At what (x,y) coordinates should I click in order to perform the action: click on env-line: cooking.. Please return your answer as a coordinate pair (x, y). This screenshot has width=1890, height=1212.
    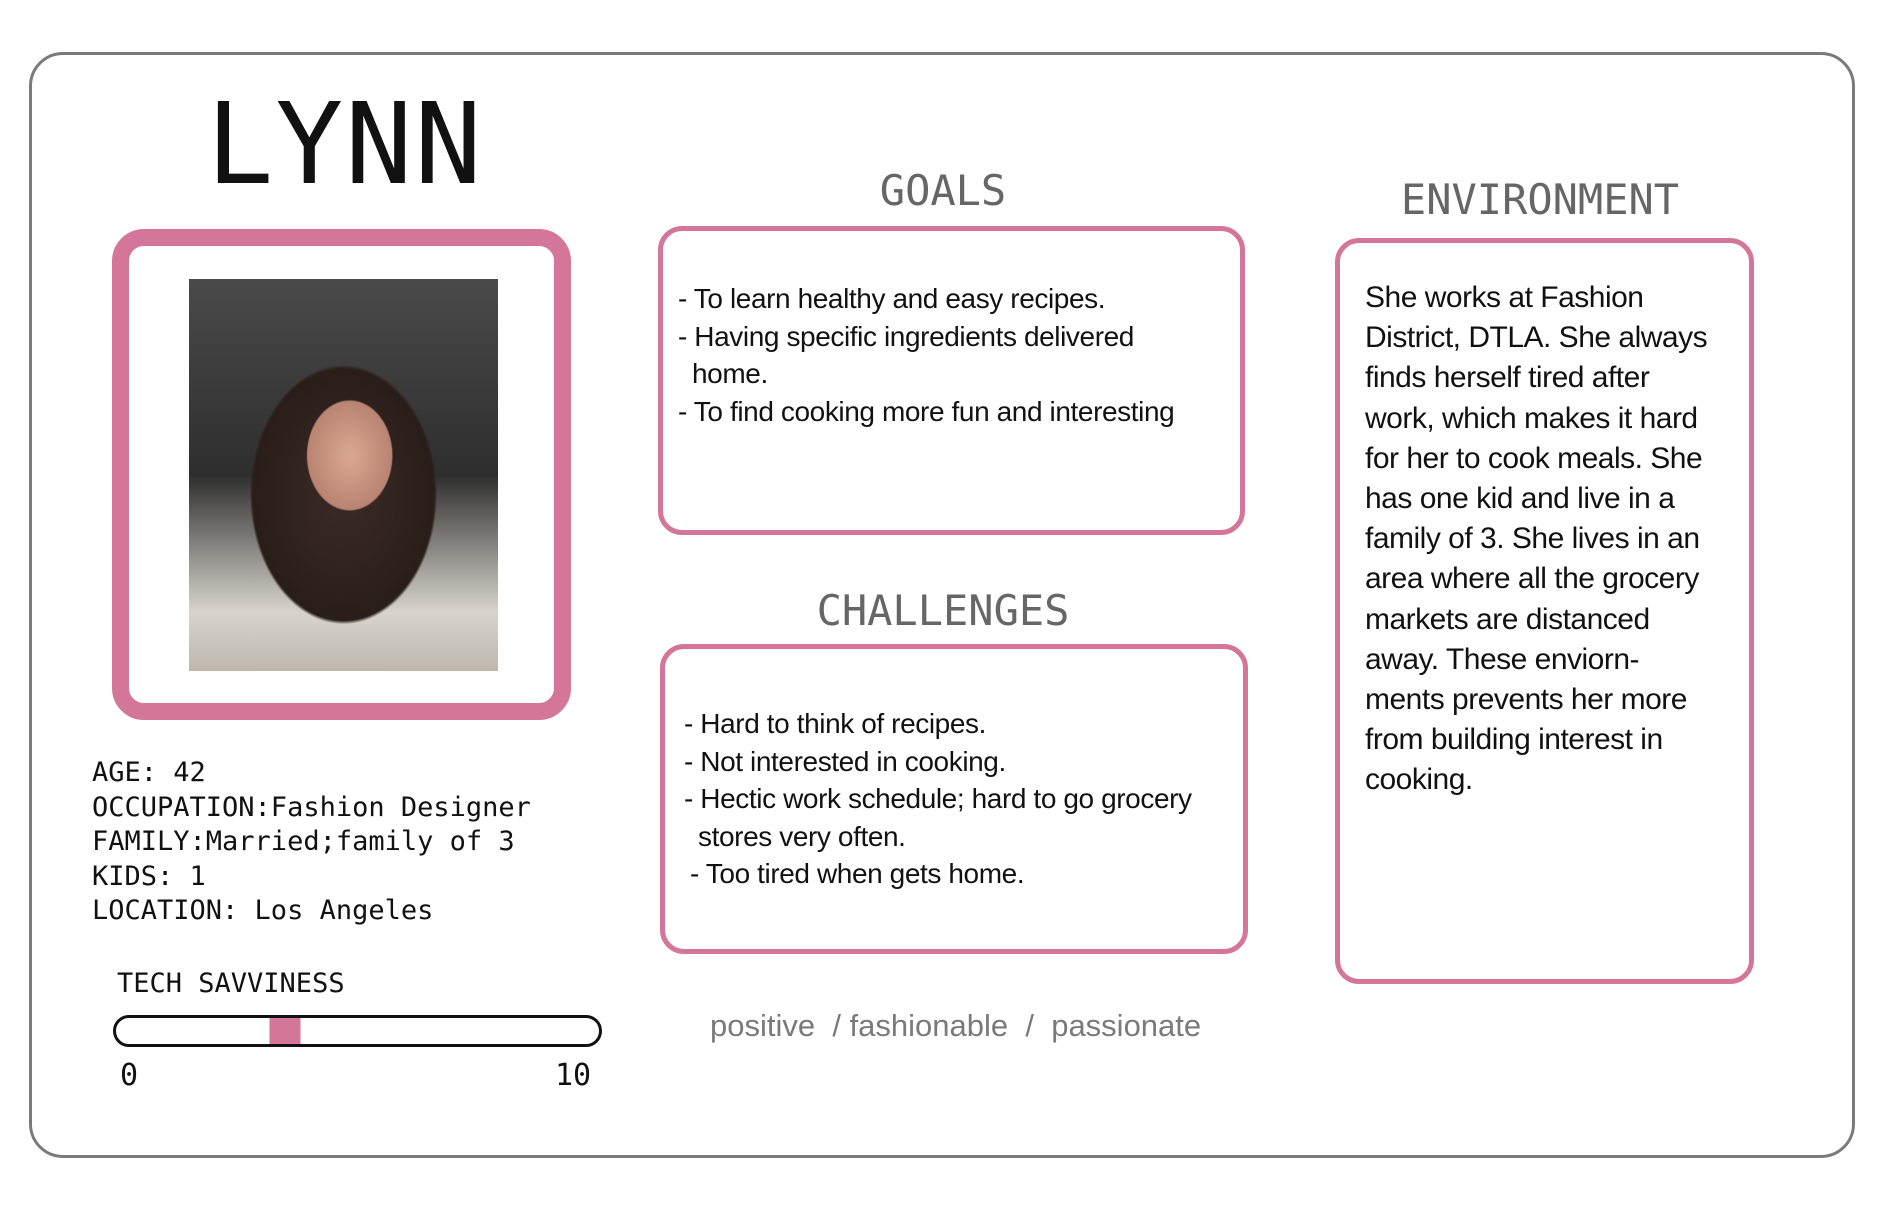
    Looking at the image, I should click on (1419, 780).